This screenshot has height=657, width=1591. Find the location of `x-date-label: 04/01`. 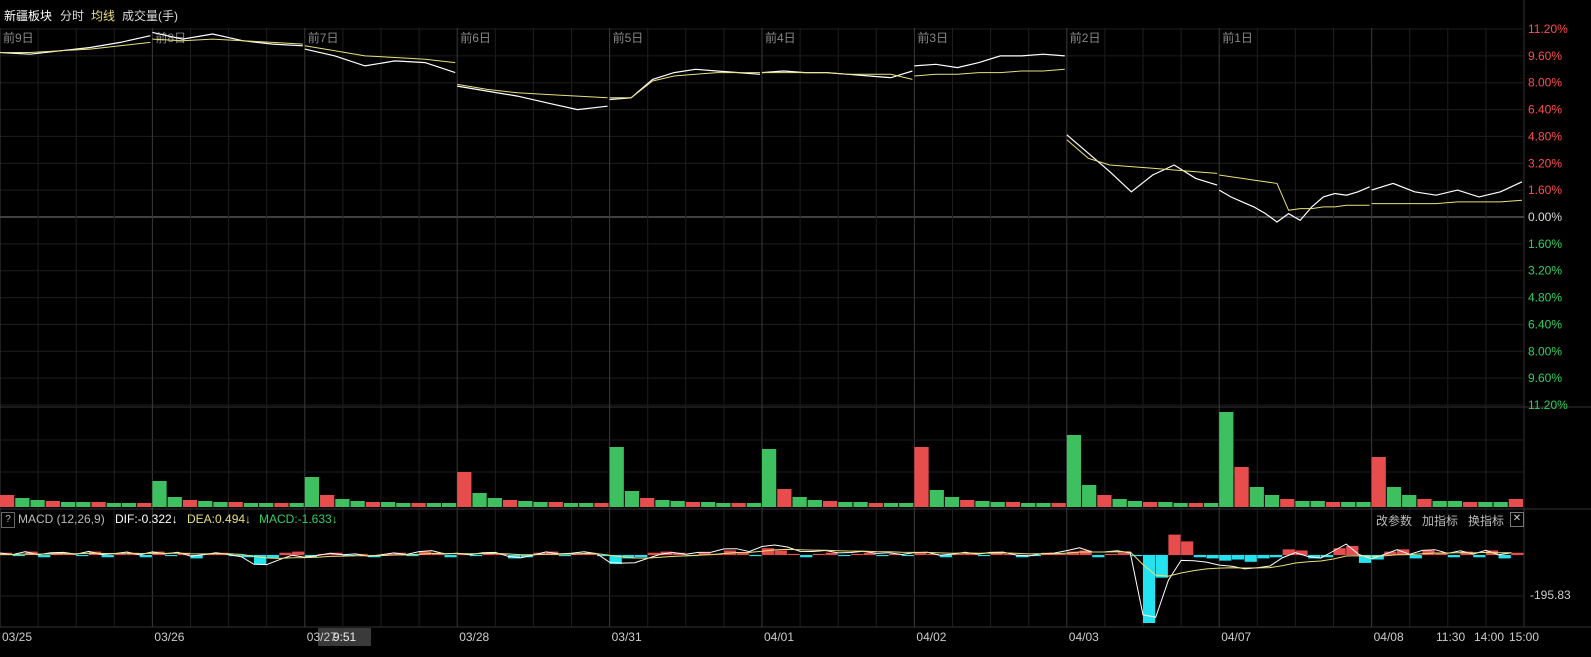

x-date-label: 04/01 is located at coordinates (779, 637).